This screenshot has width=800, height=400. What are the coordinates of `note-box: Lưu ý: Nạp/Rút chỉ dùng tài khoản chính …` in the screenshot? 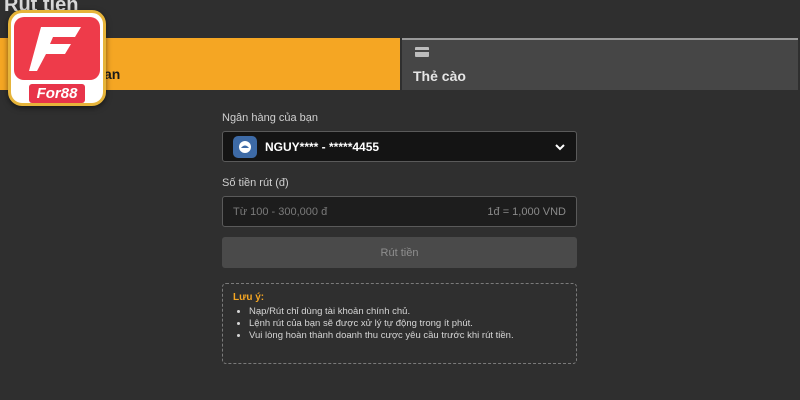 It's located at (399, 323).